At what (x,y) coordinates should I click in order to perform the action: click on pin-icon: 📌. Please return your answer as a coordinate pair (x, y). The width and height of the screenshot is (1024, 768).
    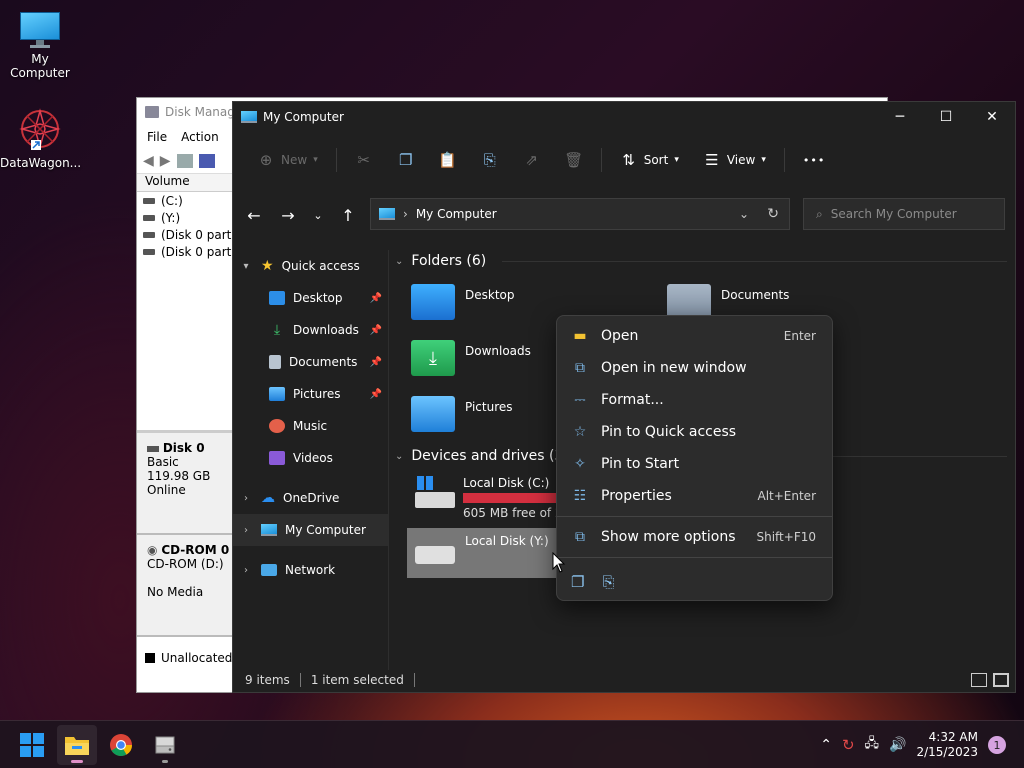
    Looking at the image, I should click on (375, 330).